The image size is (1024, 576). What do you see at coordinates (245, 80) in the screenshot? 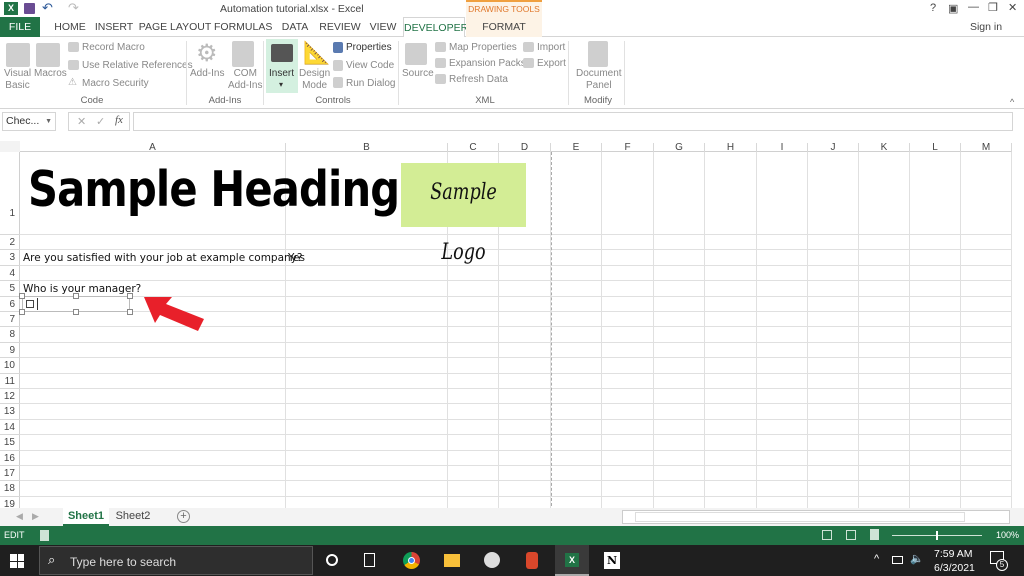
I see `com-add-ins-button: COM Add-Ins` at bounding box center [245, 80].